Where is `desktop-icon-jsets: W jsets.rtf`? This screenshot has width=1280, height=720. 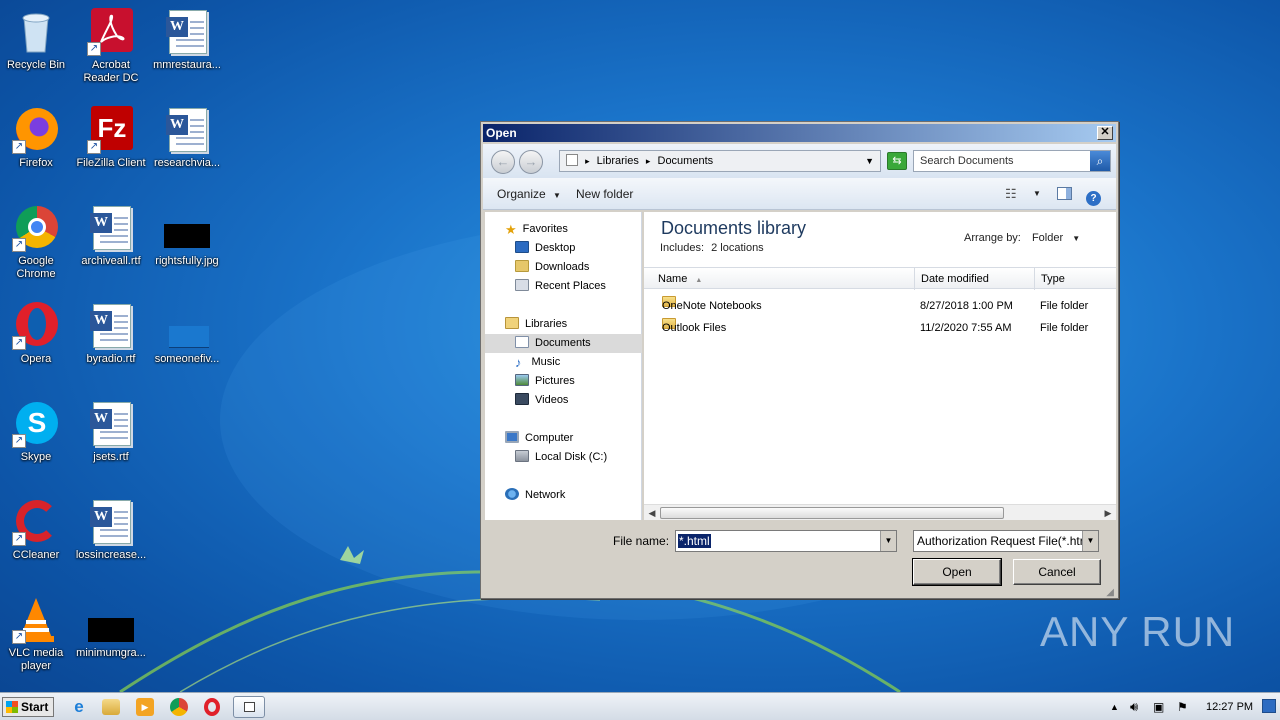 desktop-icon-jsets: W jsets.rtf is located at coordinates (111, 429).